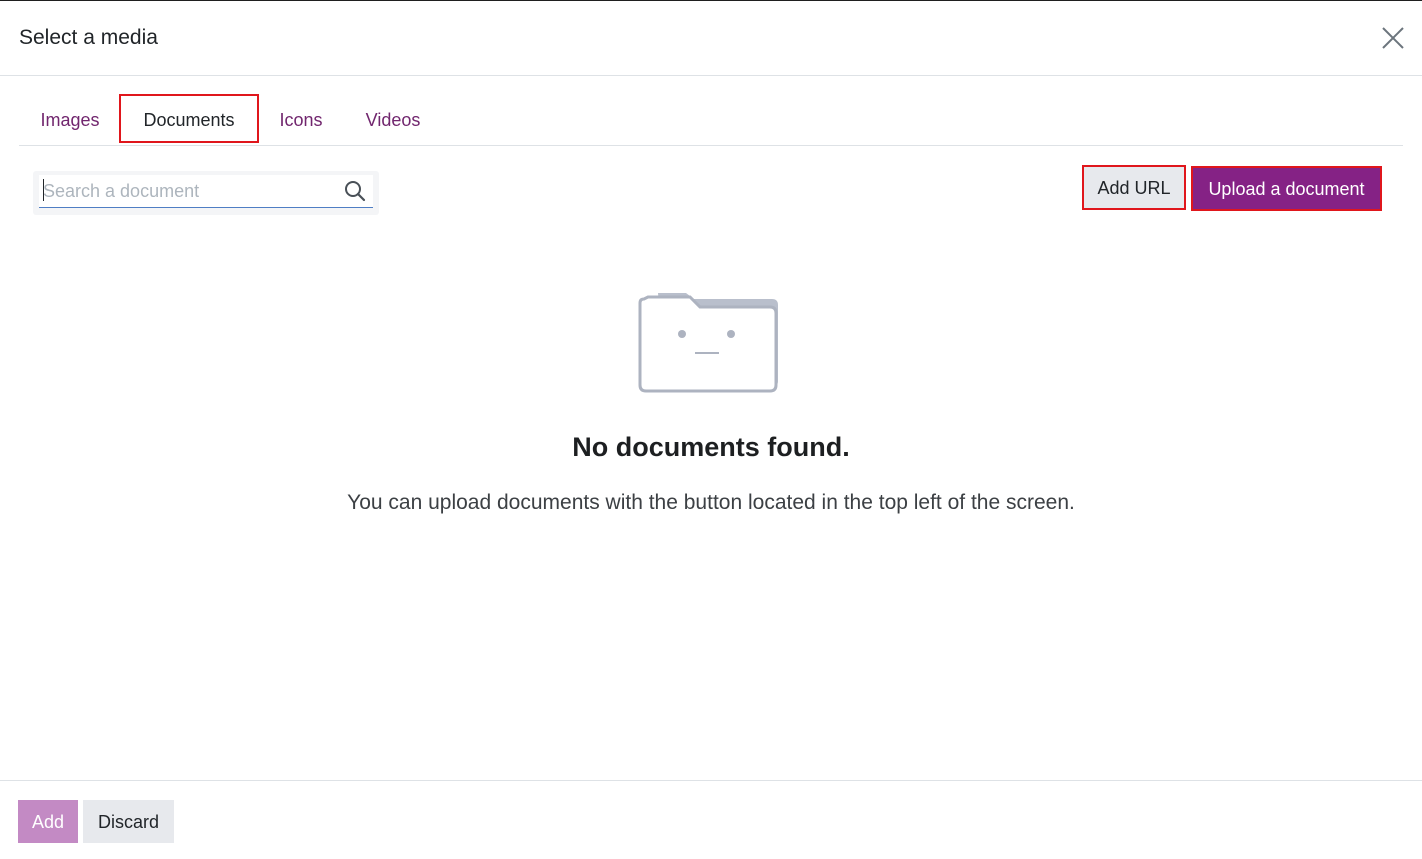  Describe the element at coordinates (711, 120) in the screenshot. I see `media-tabs: Images Documents Icons Videos` at that location.